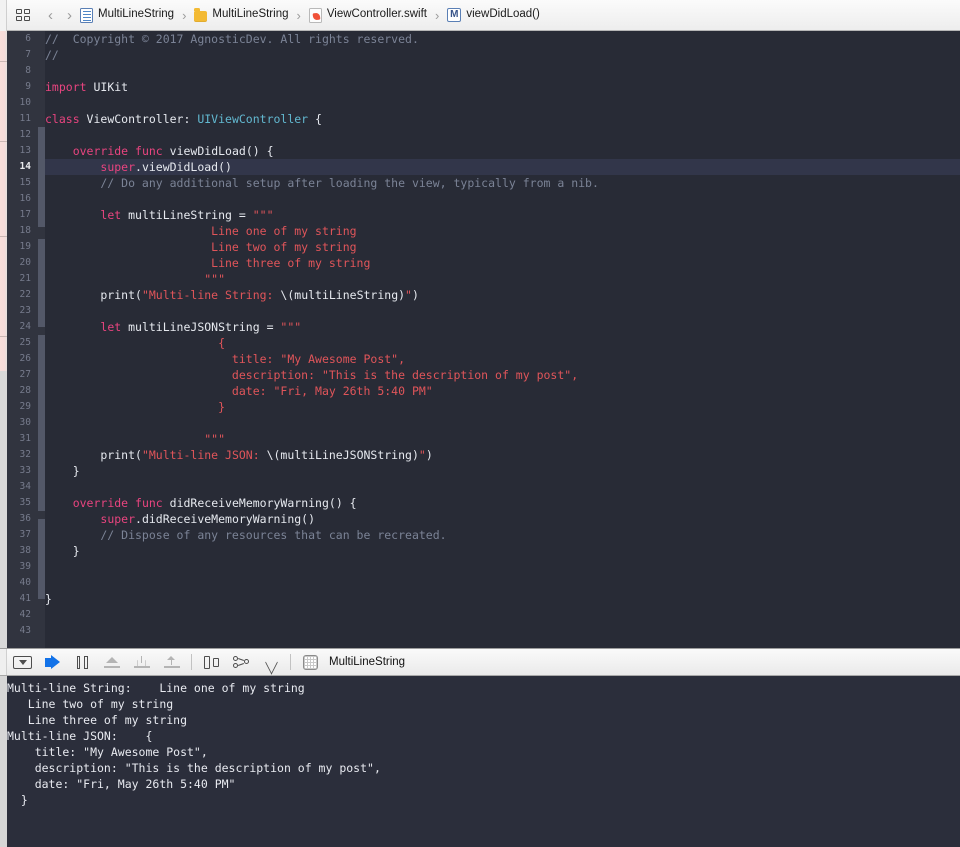  What do you see at coordinates (241, 662) in the screenshot?
I see `memory-graph-button` at bounding box center [241, 662].